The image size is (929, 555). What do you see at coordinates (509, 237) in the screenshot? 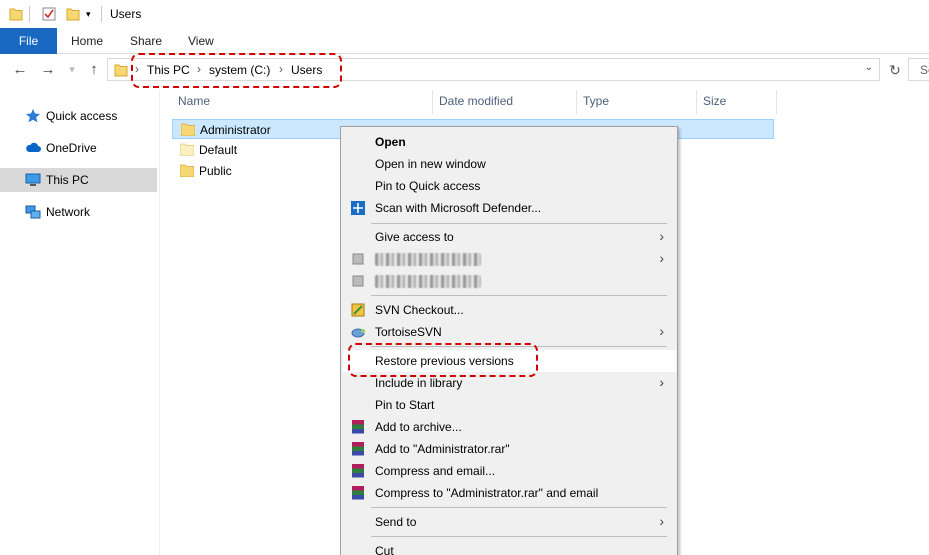
I see `menu-item-give-access: Give access to ›` at bounding box center [509, 237].